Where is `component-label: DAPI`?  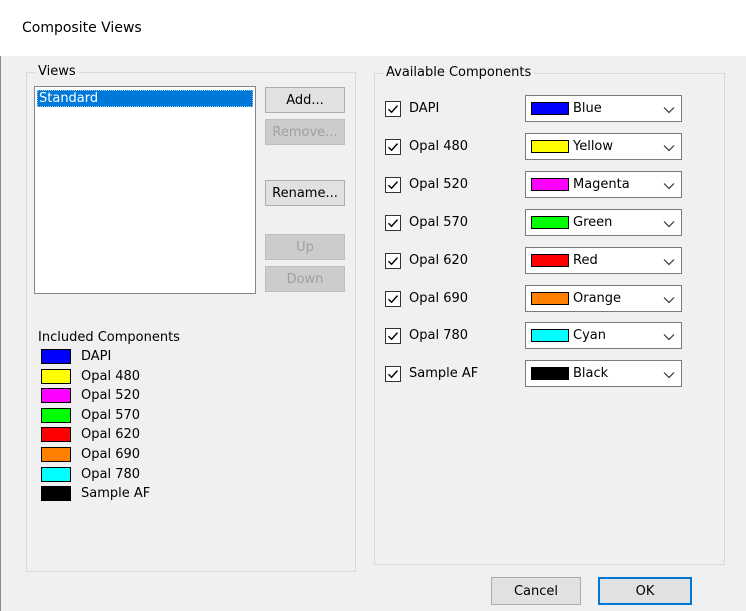
component-label: DAPI is located at coordinates (424, 109).